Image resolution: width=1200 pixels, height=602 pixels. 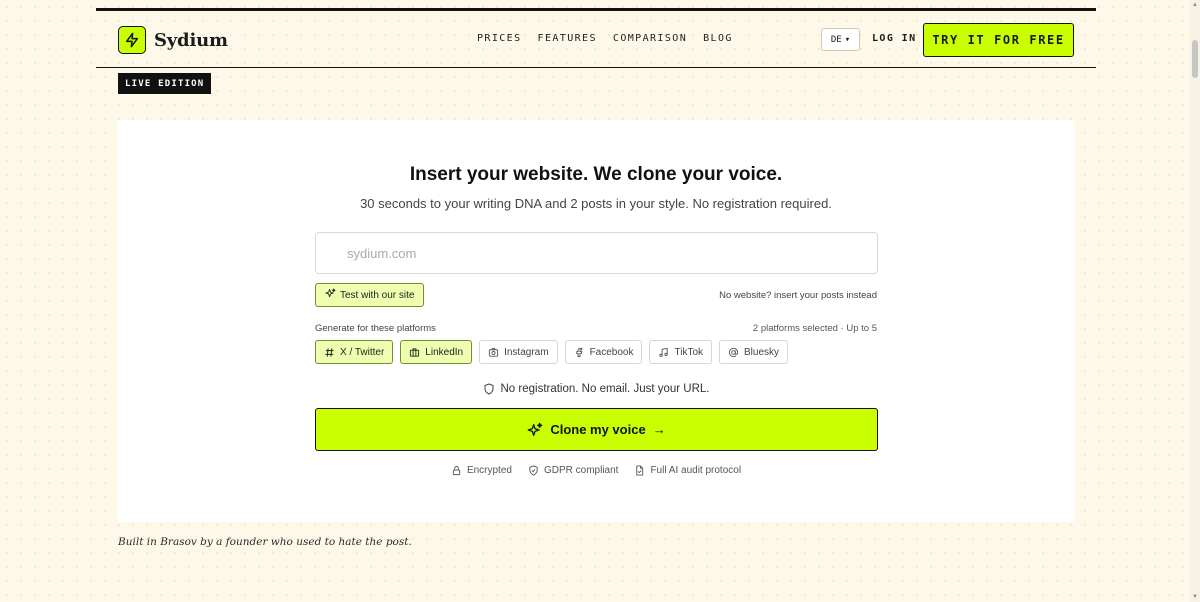 I want to click on test-with-our-site-button: Test with our site, so click(x=370, y=295).